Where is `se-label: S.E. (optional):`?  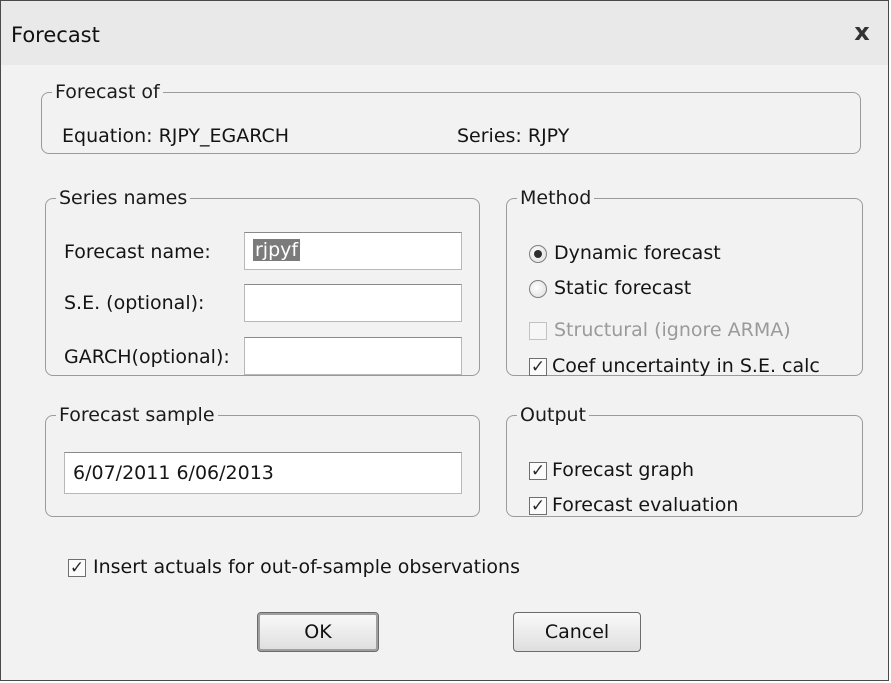 se-label: S.E. (optional): is located at coordinates (134, 303).